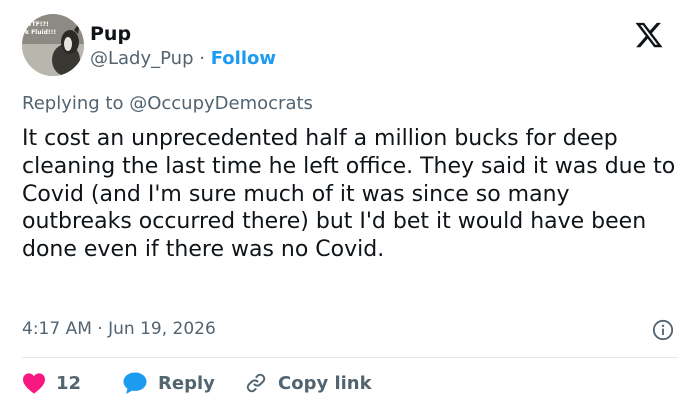 Image resolution: width=700 pixels, height=410 pixels. I want to click on author-handle-row: @Lady_Pup · Follow, so click(183, 59).